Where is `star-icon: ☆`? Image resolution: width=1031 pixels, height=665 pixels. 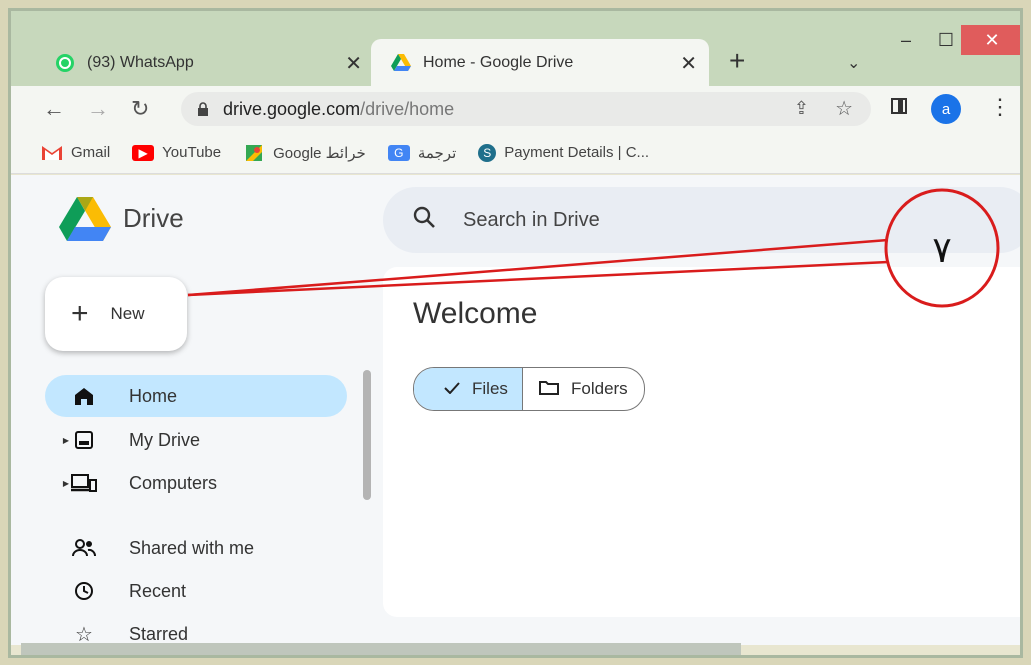 star-icon: ☆ is located at coordinates (84, 634).